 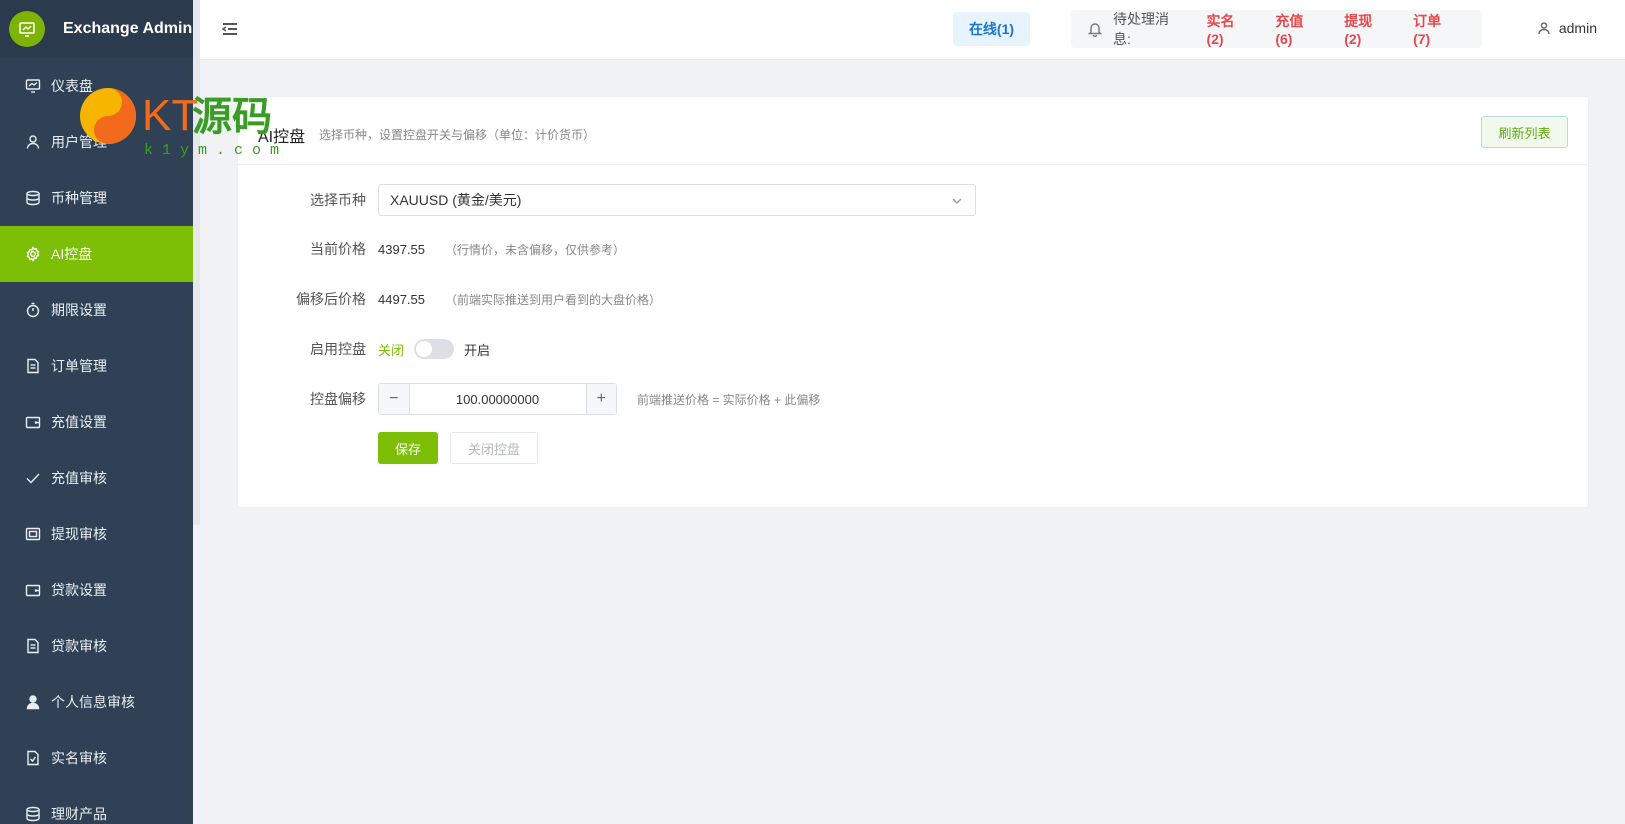 I want to click on sidebar-item-orders: 订单管理, so click(x=96, y=366).